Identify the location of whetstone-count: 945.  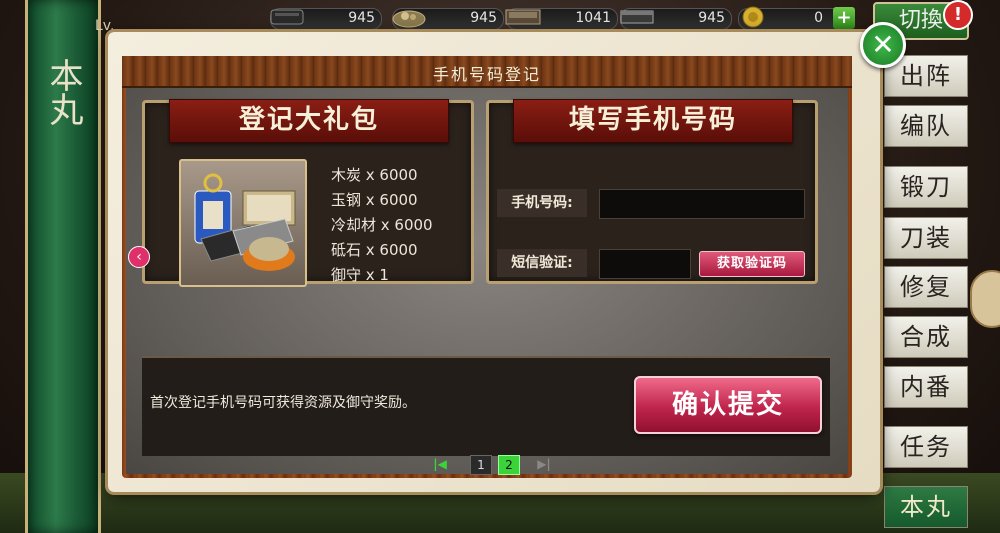
(711, 18).